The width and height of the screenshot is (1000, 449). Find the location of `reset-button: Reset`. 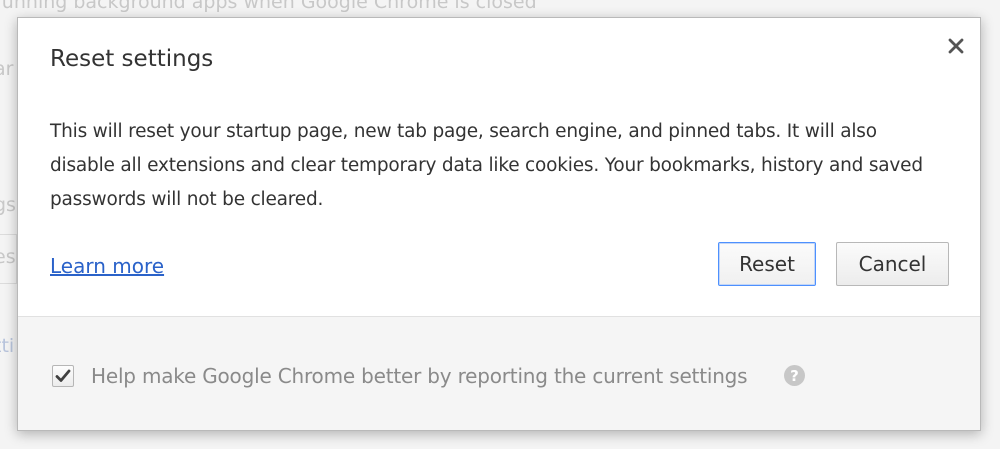

reset-button: Reset is located at coordinates (767, 264).